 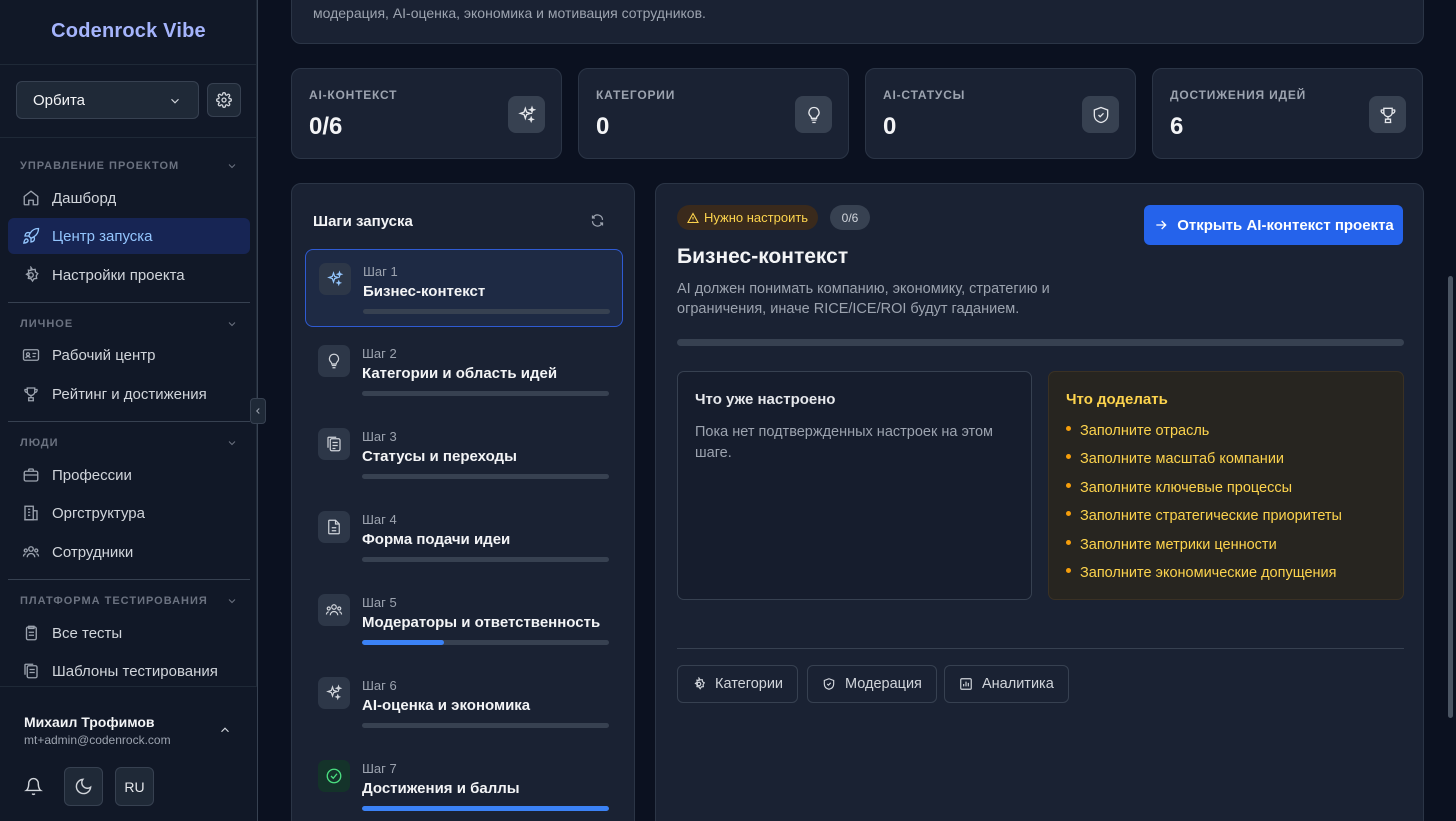 I want to click on sidebar-item-project-settings: Настройки проекта, so click(x=129, y=275).